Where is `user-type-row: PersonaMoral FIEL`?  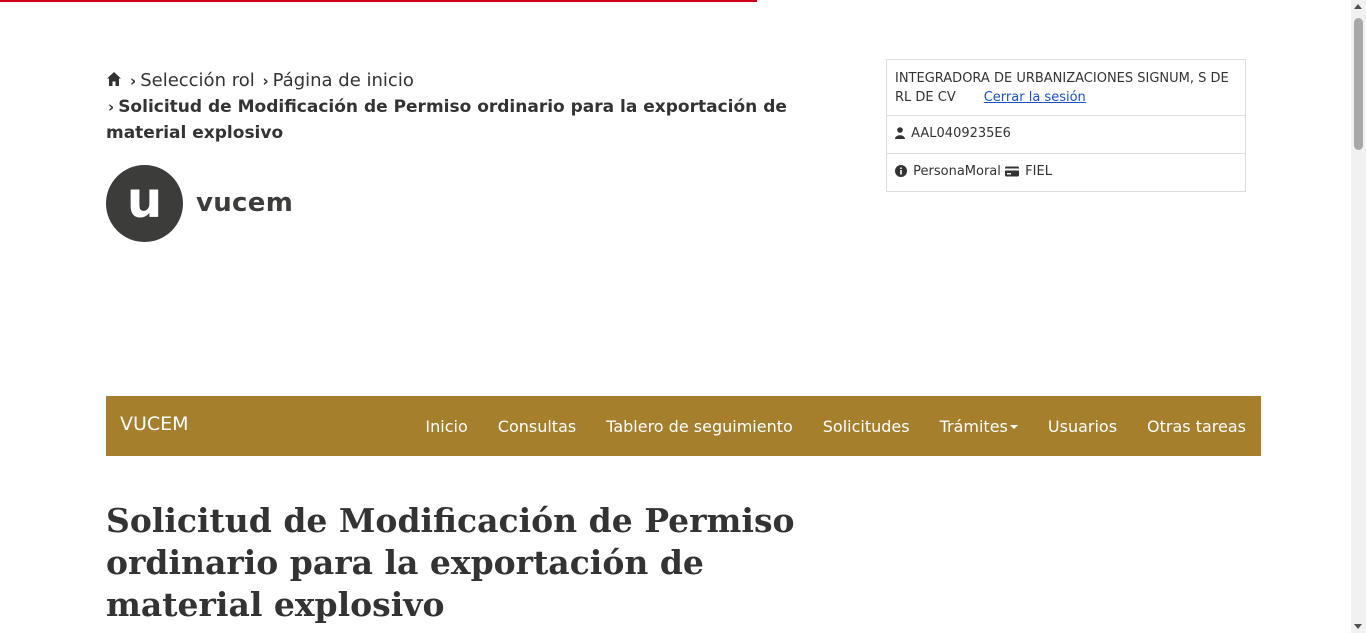 user-type-row: PersonaMoral FIEL is located at coordinates (1066, 172).